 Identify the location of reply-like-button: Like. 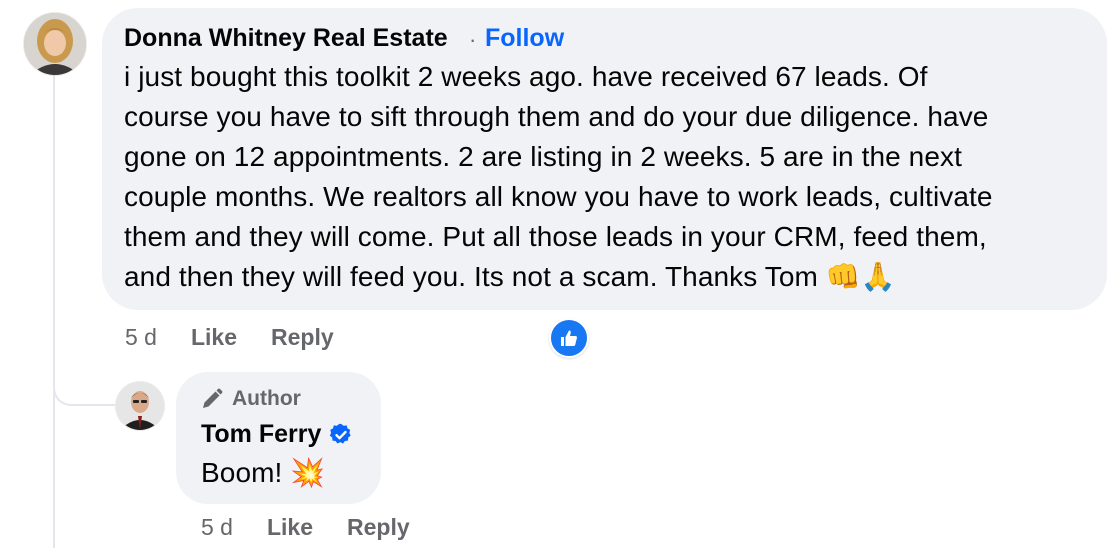
(290, 527).